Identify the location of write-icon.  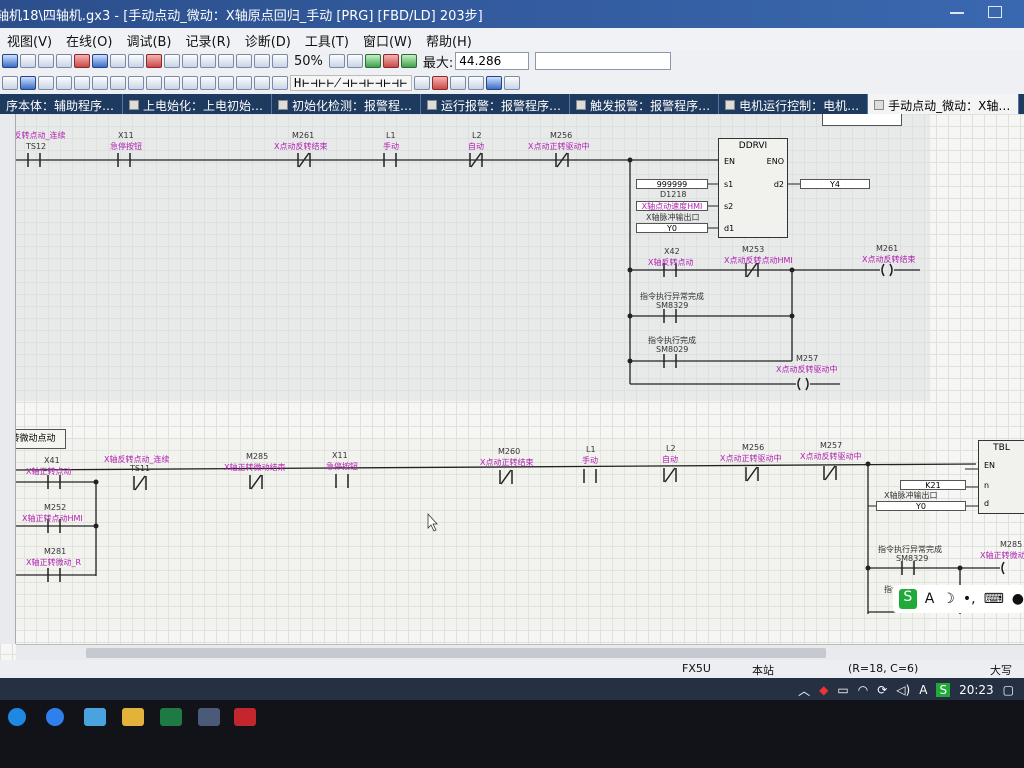
(46, 61).